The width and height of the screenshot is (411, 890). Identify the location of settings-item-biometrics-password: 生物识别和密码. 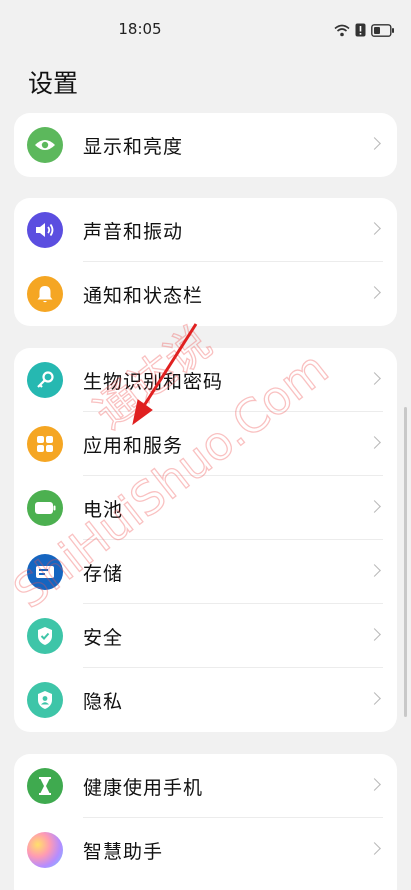
(205, 380).